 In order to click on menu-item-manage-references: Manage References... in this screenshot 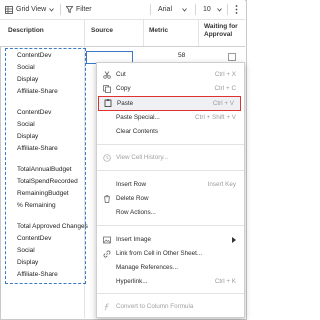, I will do `click(170, 268)`.